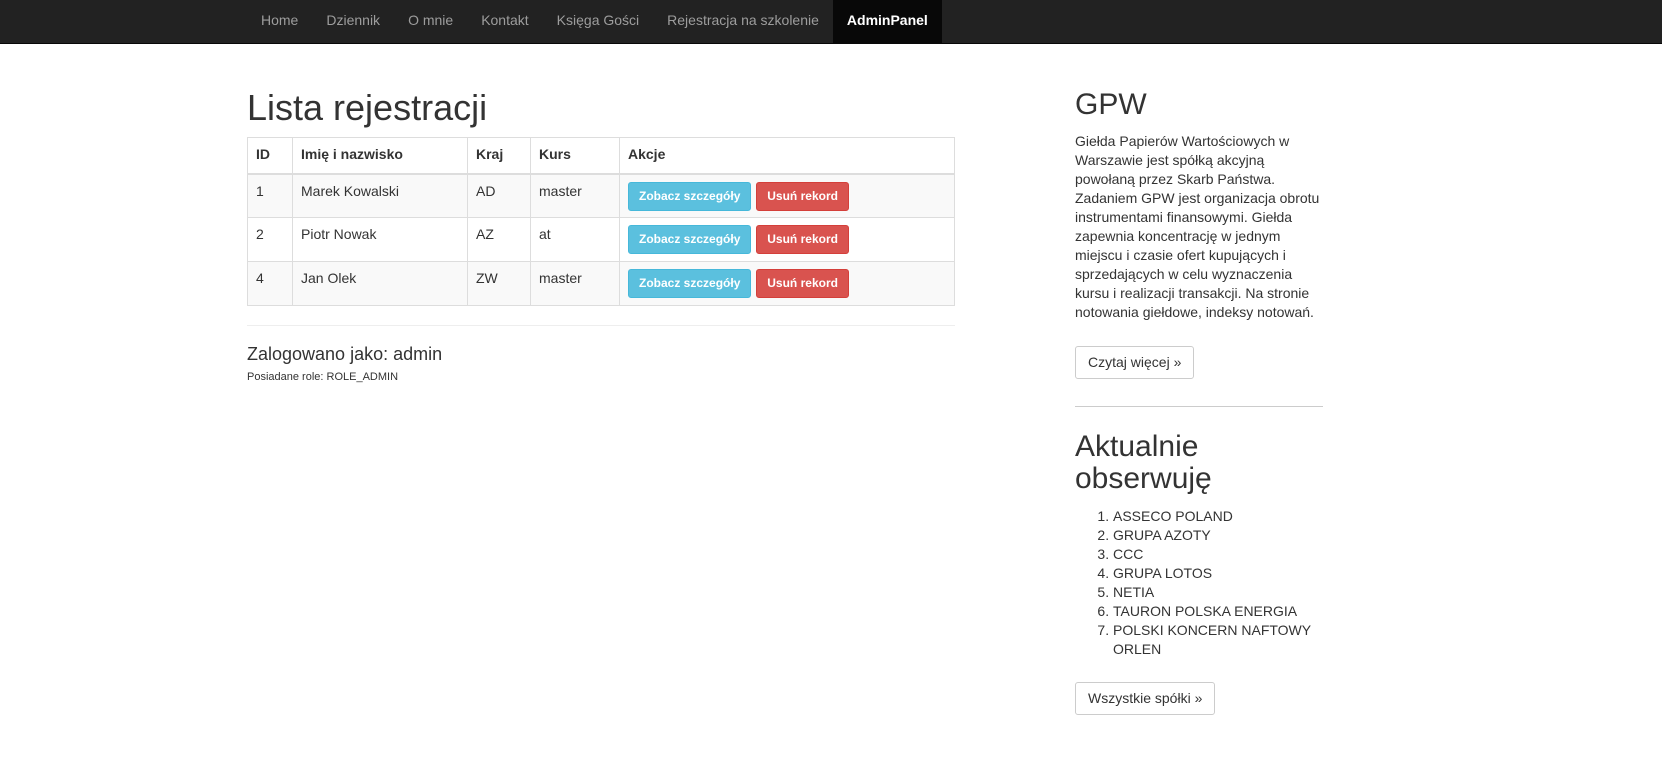 Image resolution: width=1662 pixels, height=776 pixels. What do you see at coordinates (499, 239) in the screenshot?
I see `cell-country: AZ` at bounding box center [499, 239].